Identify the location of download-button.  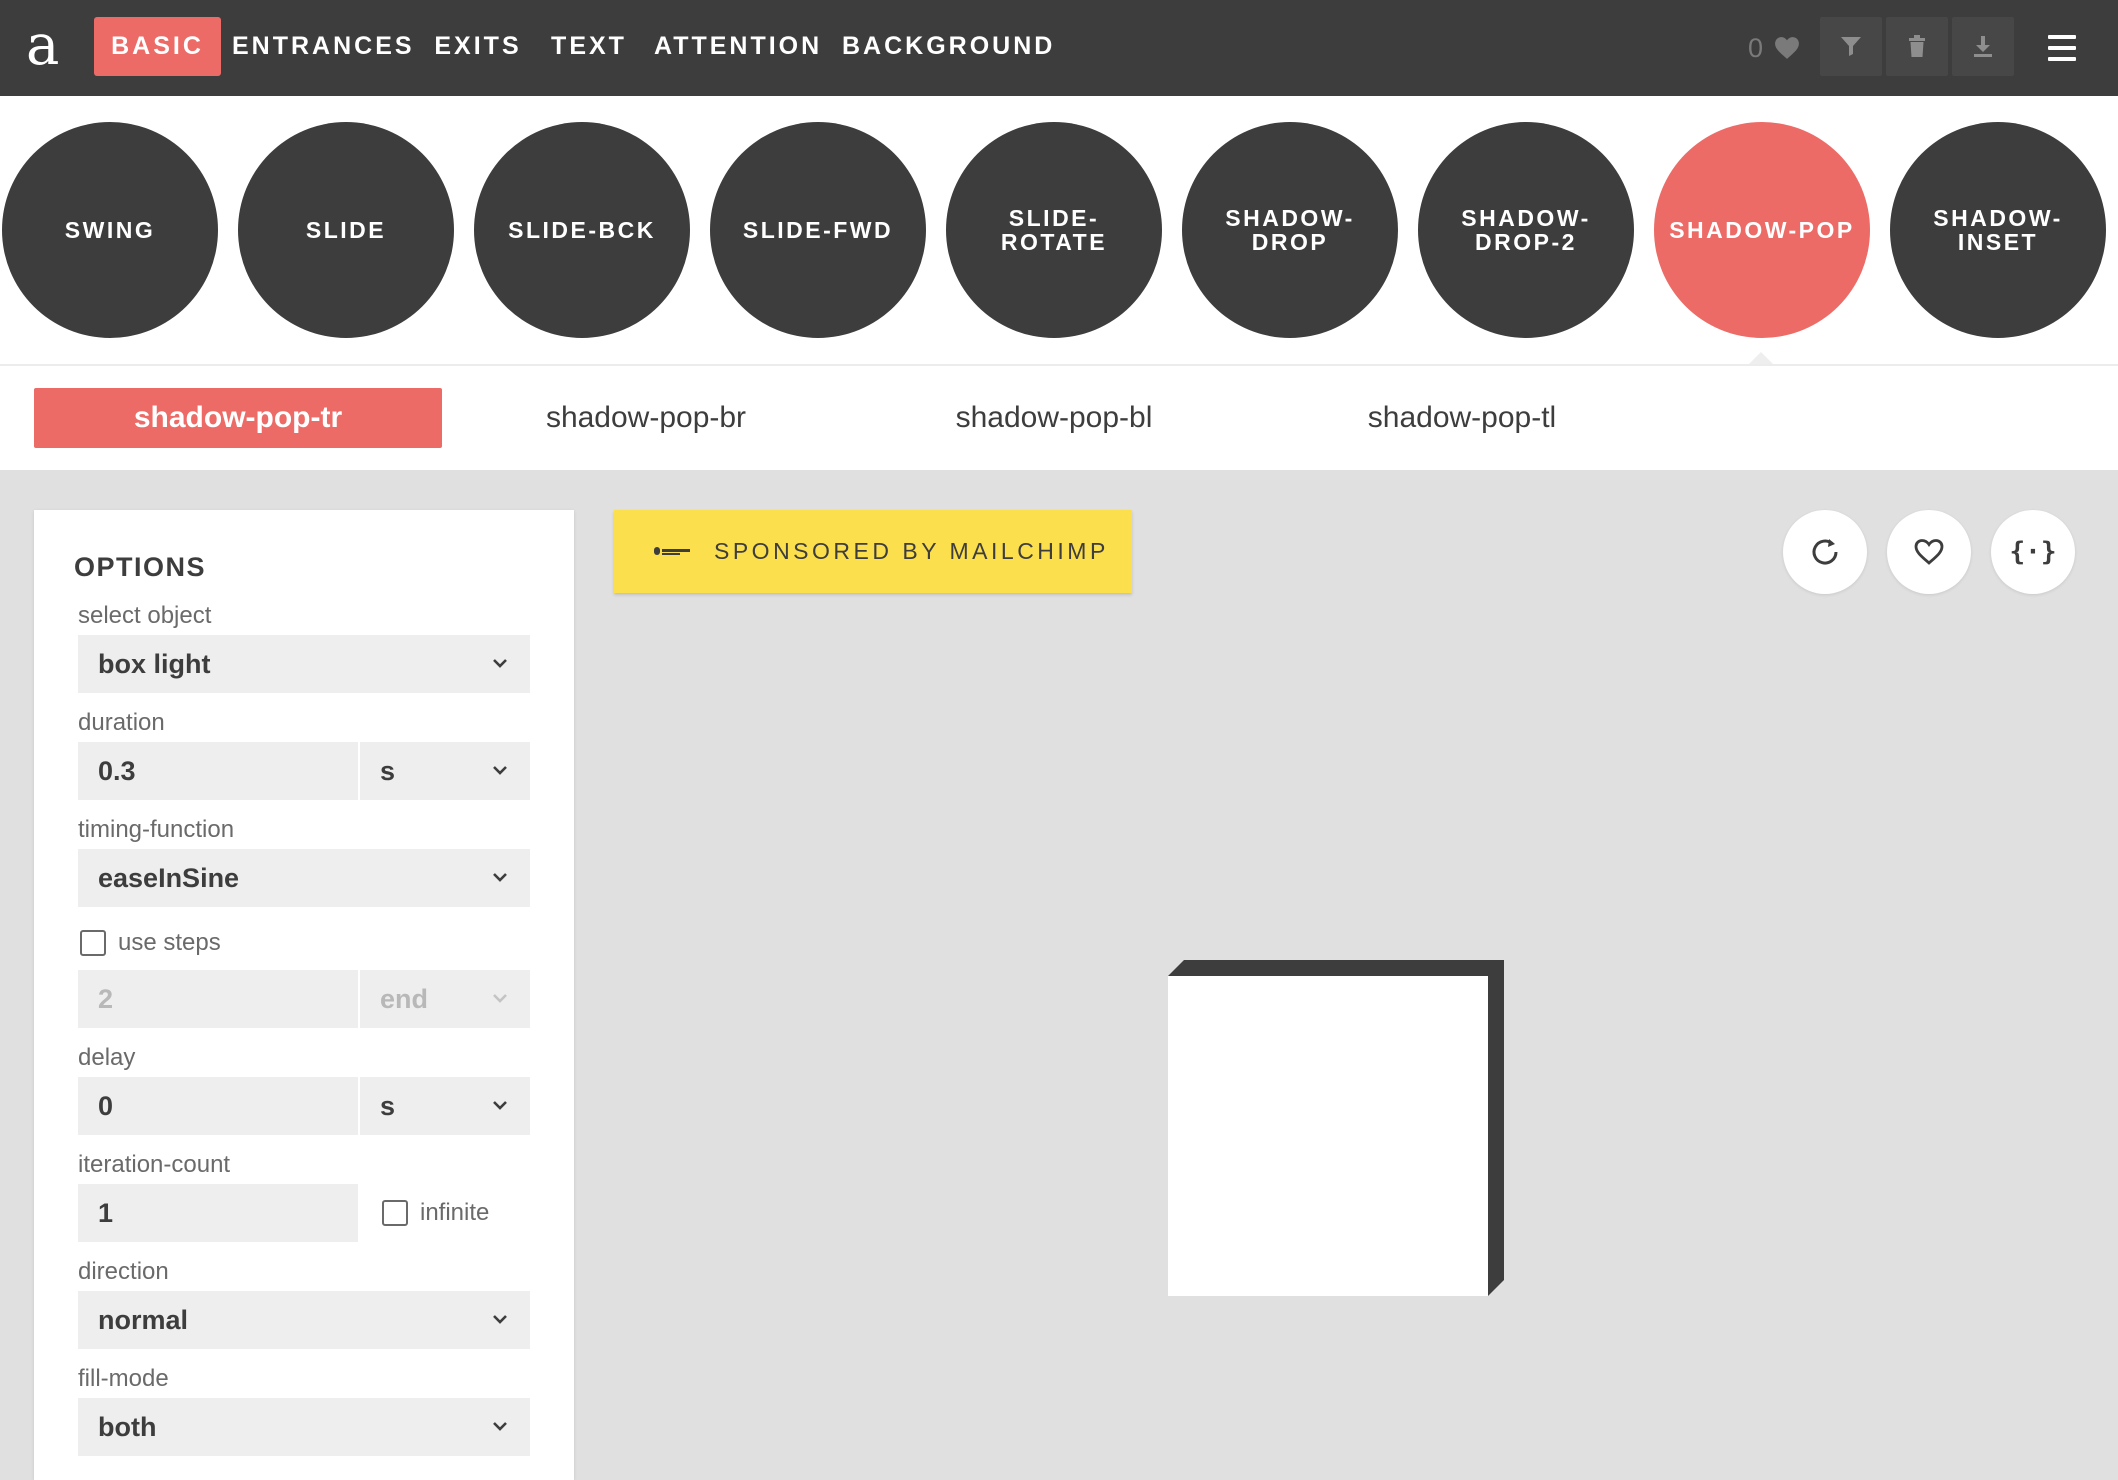
(1983, 46).